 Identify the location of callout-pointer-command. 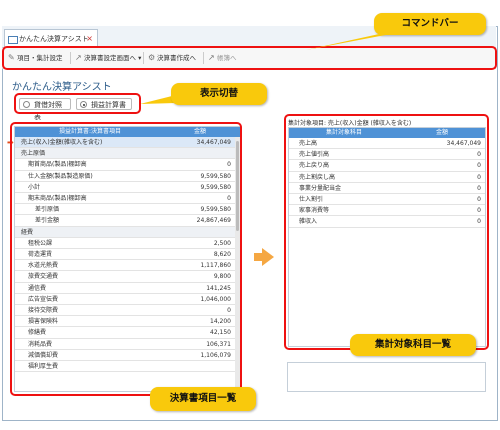
(351, 41).